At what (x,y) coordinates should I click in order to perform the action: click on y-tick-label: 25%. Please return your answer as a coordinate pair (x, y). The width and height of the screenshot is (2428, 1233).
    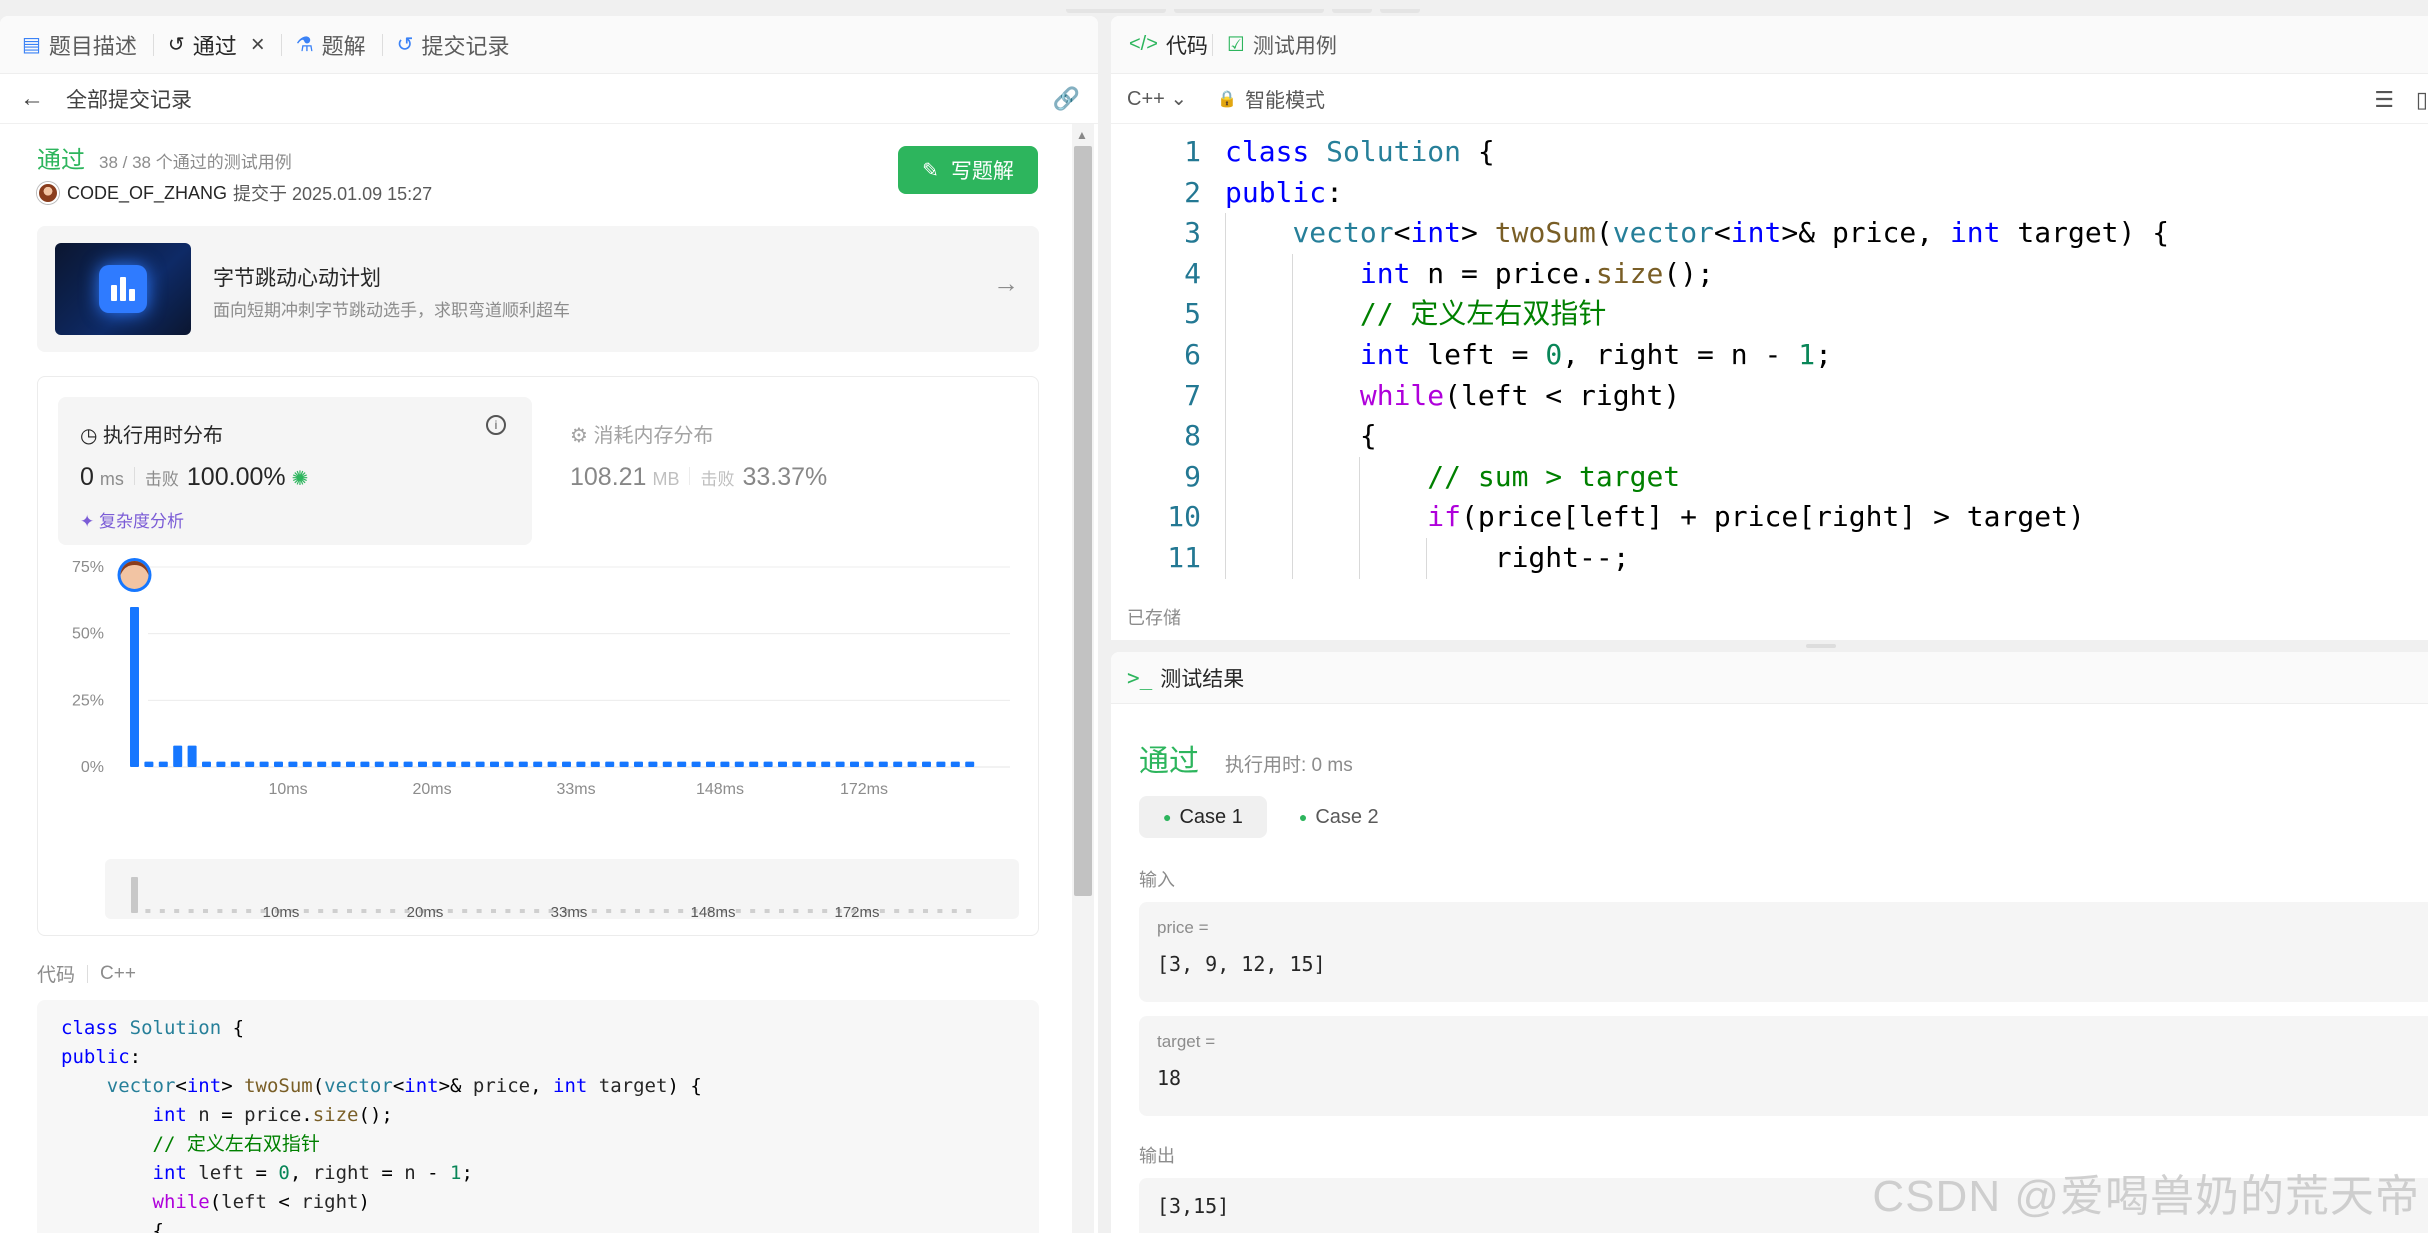
    Looking at the image, I should click on (88, 700).